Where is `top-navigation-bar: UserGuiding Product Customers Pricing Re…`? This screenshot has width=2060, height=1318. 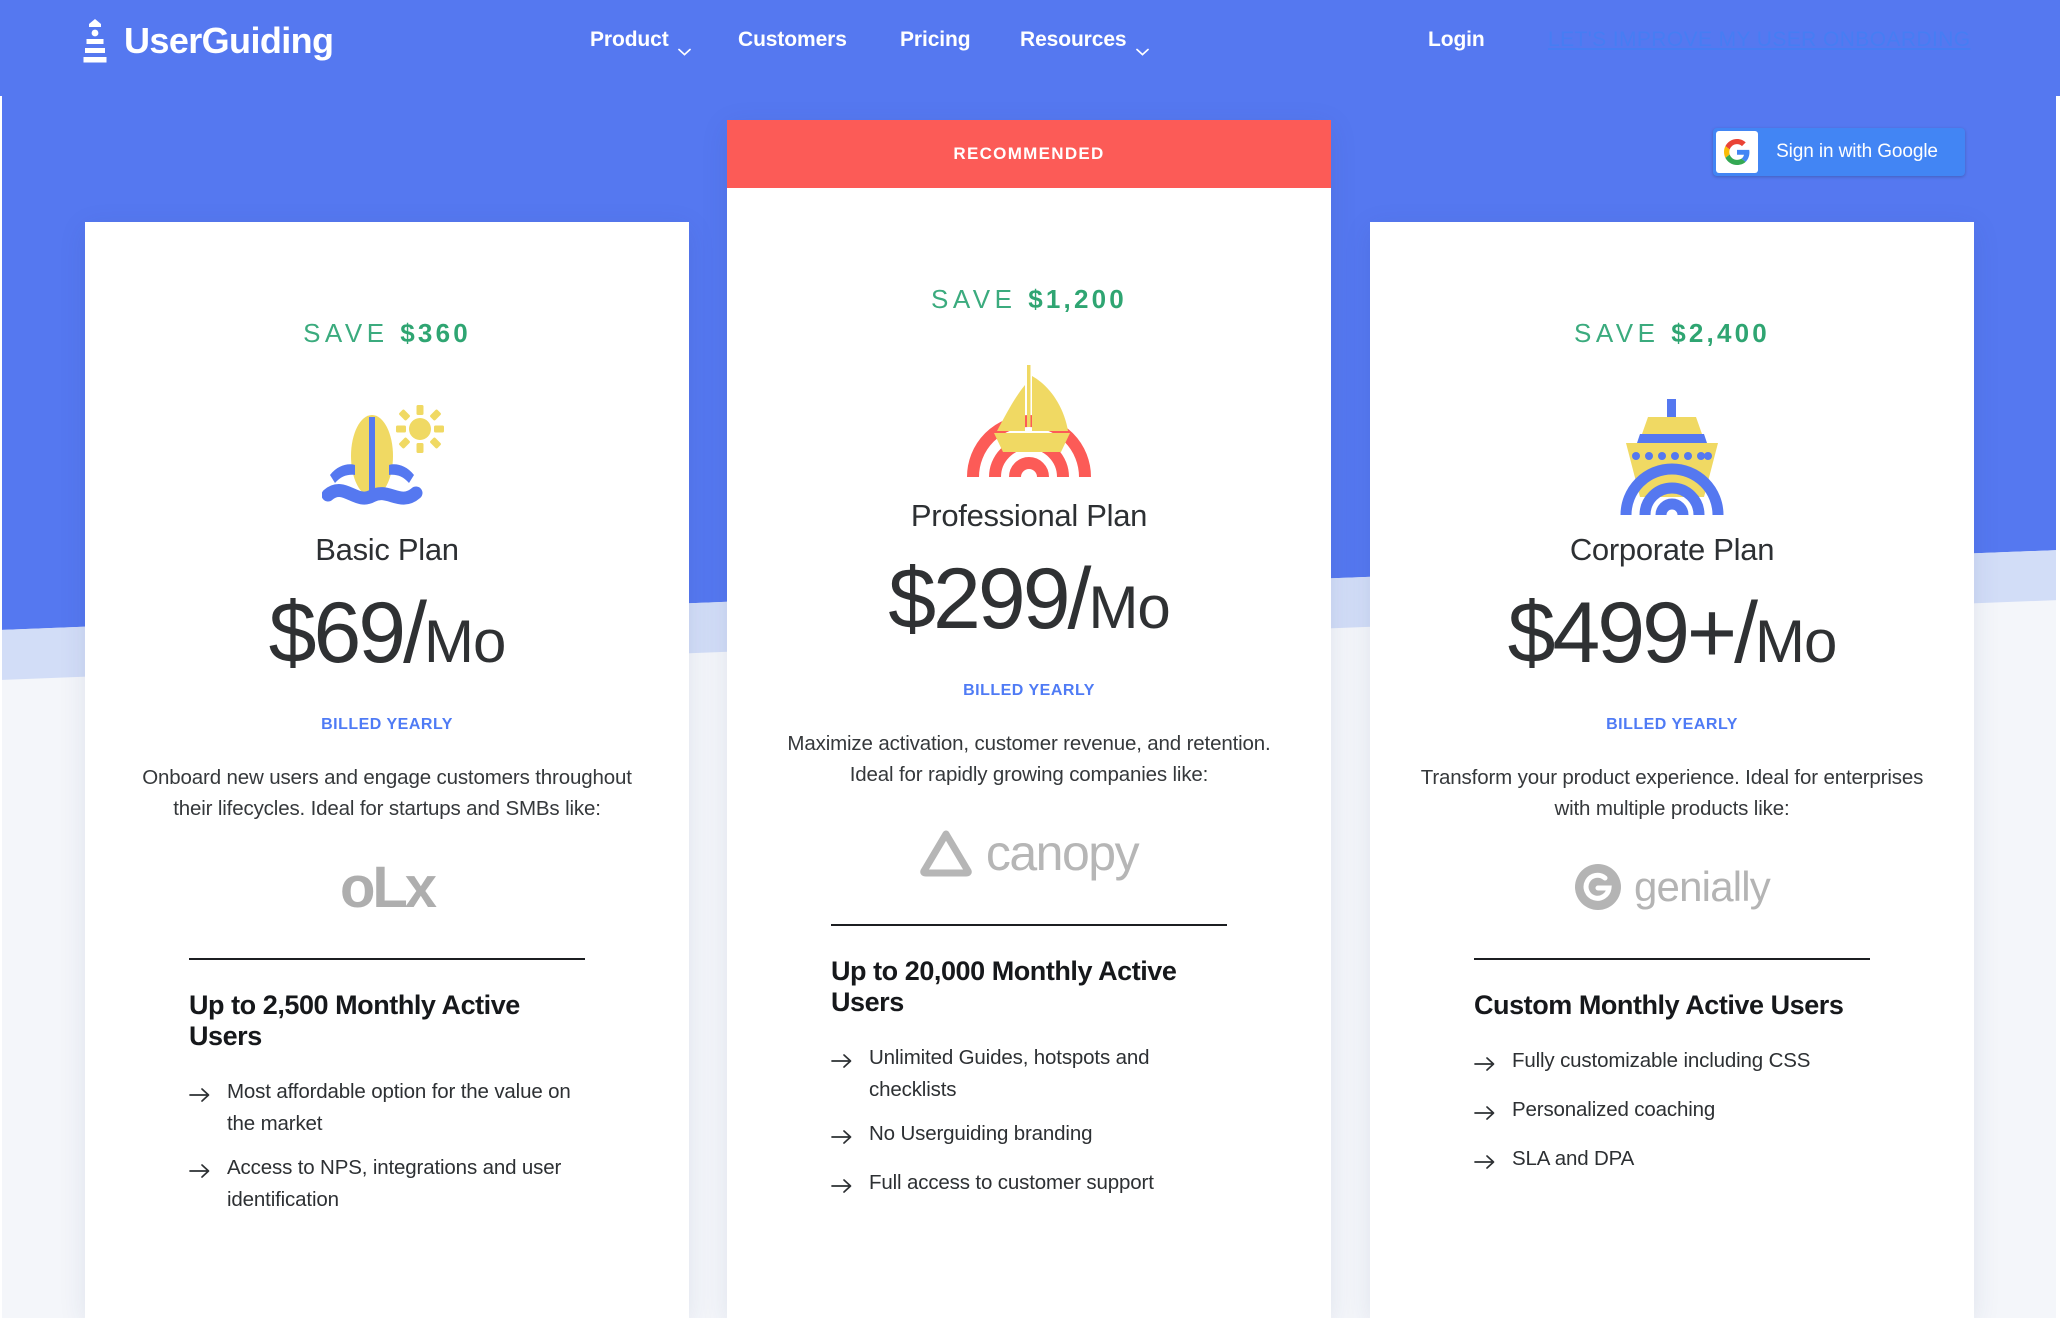 top-navigation-bar: UserGuiding Product Customers Pricing Re… is located at coordinates (1030, 48).